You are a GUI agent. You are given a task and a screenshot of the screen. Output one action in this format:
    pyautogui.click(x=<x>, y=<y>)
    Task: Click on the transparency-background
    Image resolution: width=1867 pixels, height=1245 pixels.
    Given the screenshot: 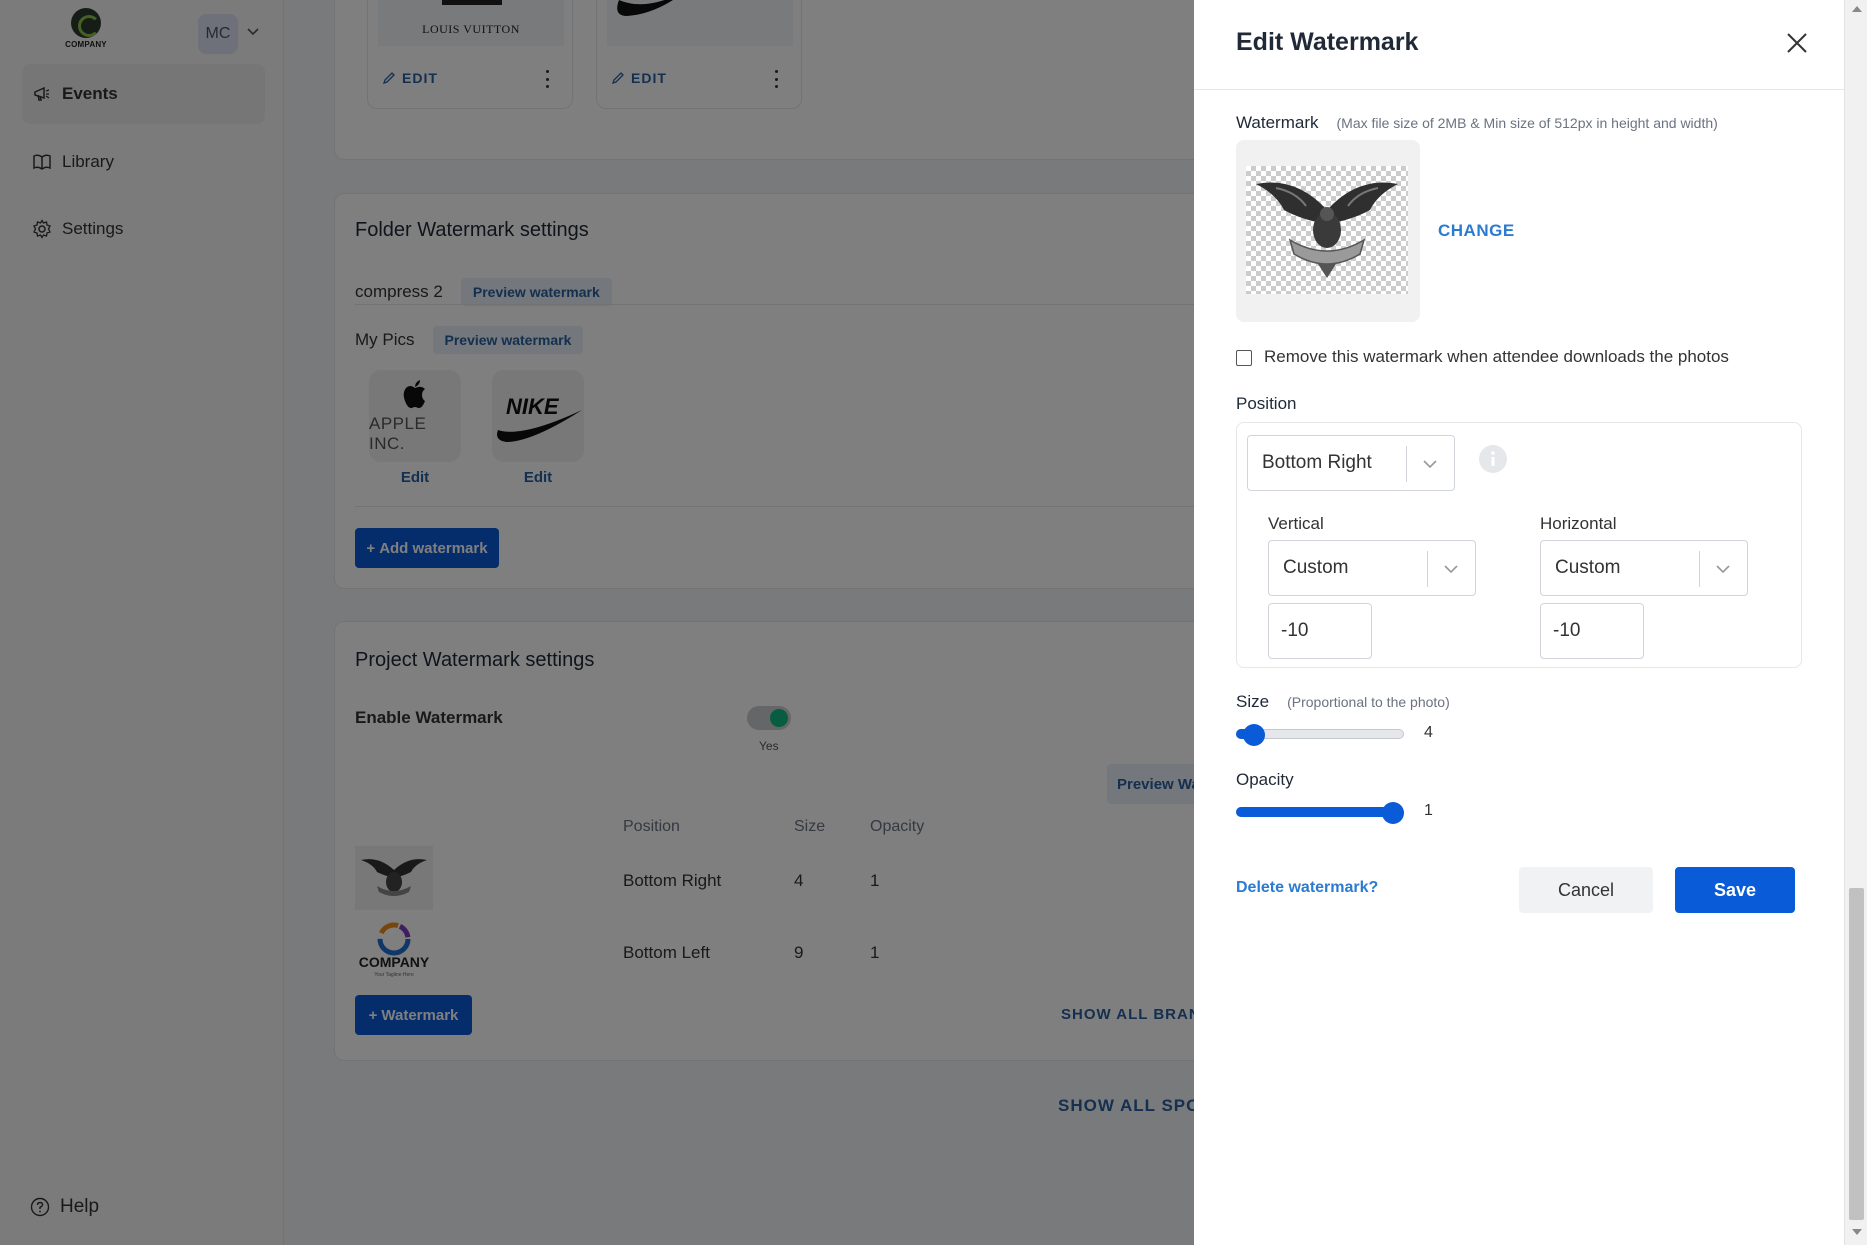 What is the action you would take?
    pyautogui.click(x=1327, y=230)
    